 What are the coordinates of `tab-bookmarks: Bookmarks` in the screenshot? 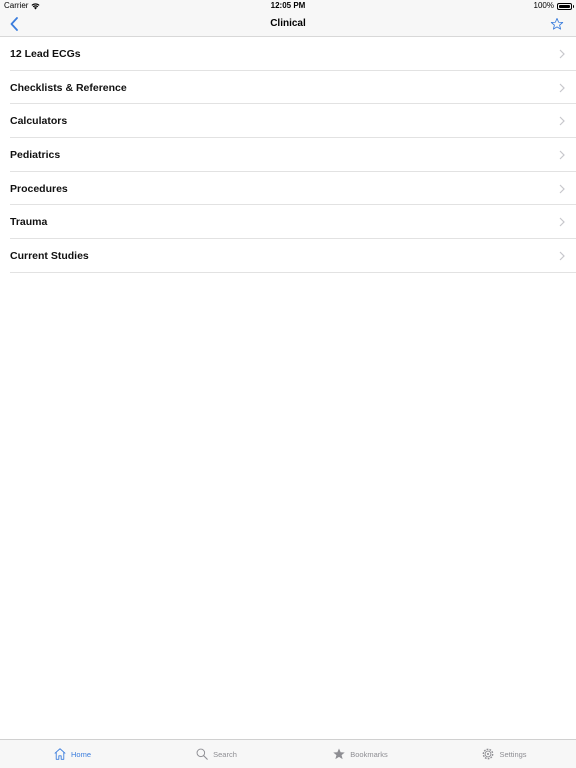 It's located at (360, 754).